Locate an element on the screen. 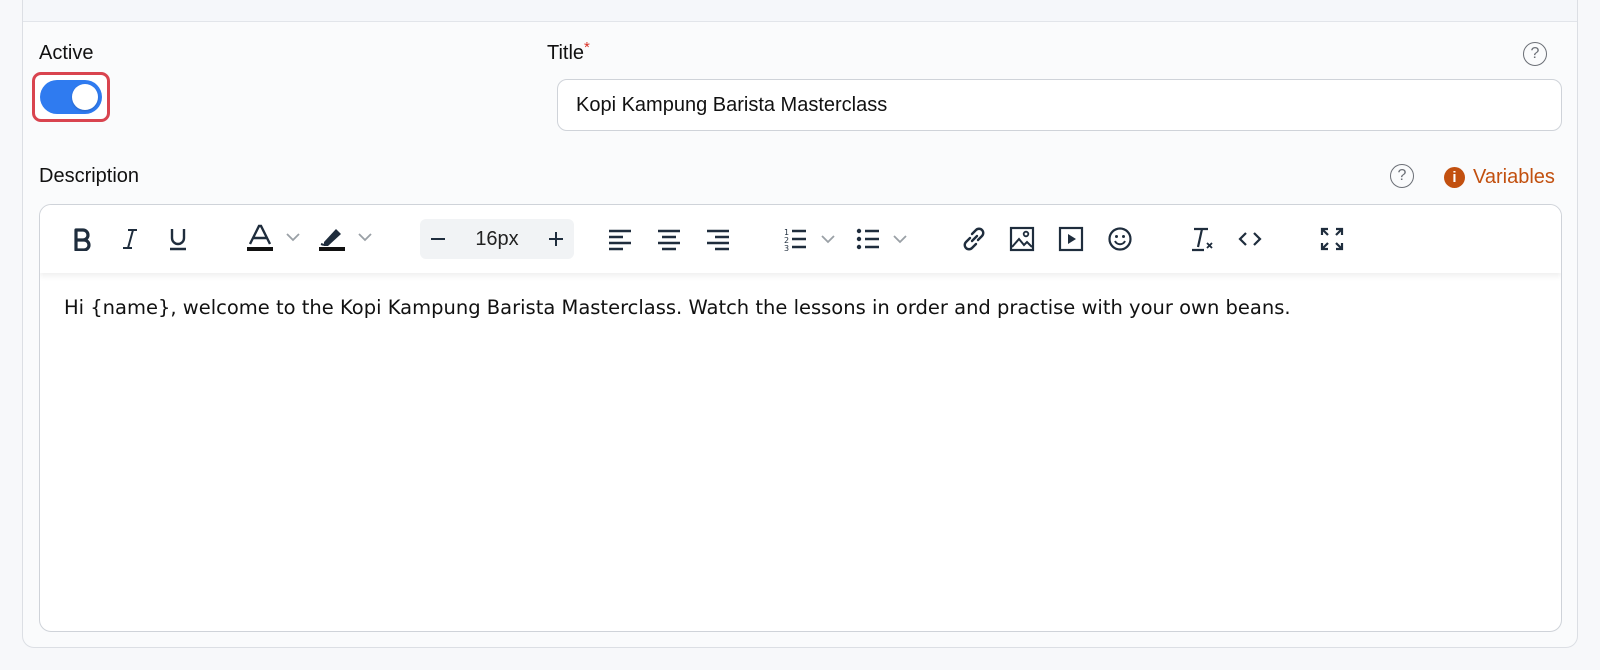  video-button is located at coordinates (1071, 239).